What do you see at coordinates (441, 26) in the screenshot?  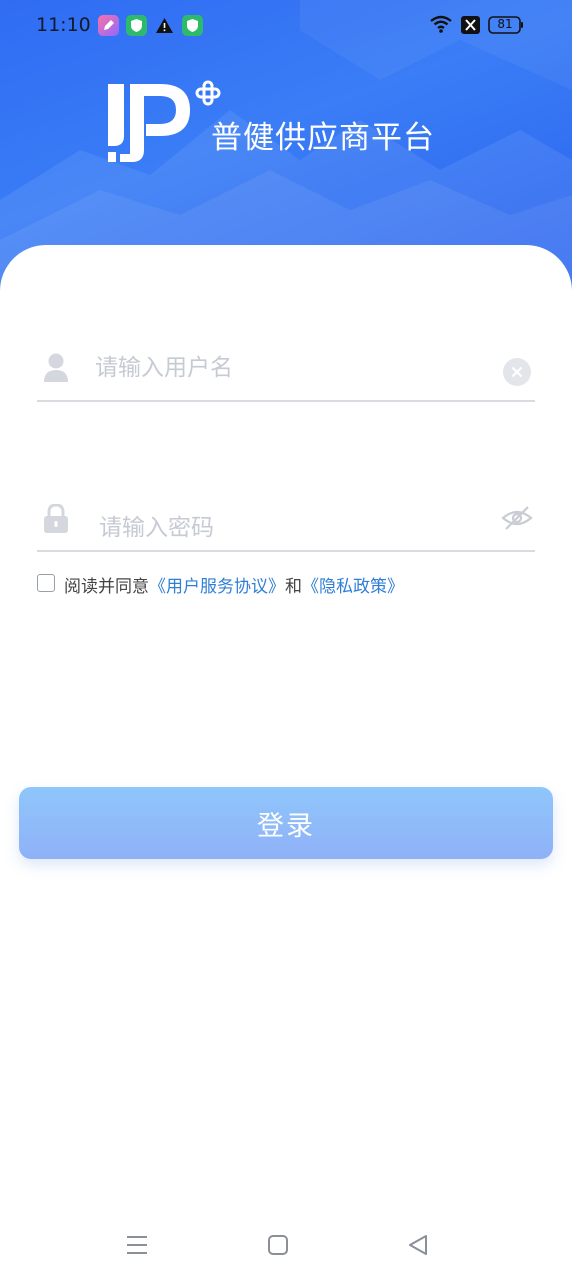 I see `wifi-icon` at bounding box center [441, 26].